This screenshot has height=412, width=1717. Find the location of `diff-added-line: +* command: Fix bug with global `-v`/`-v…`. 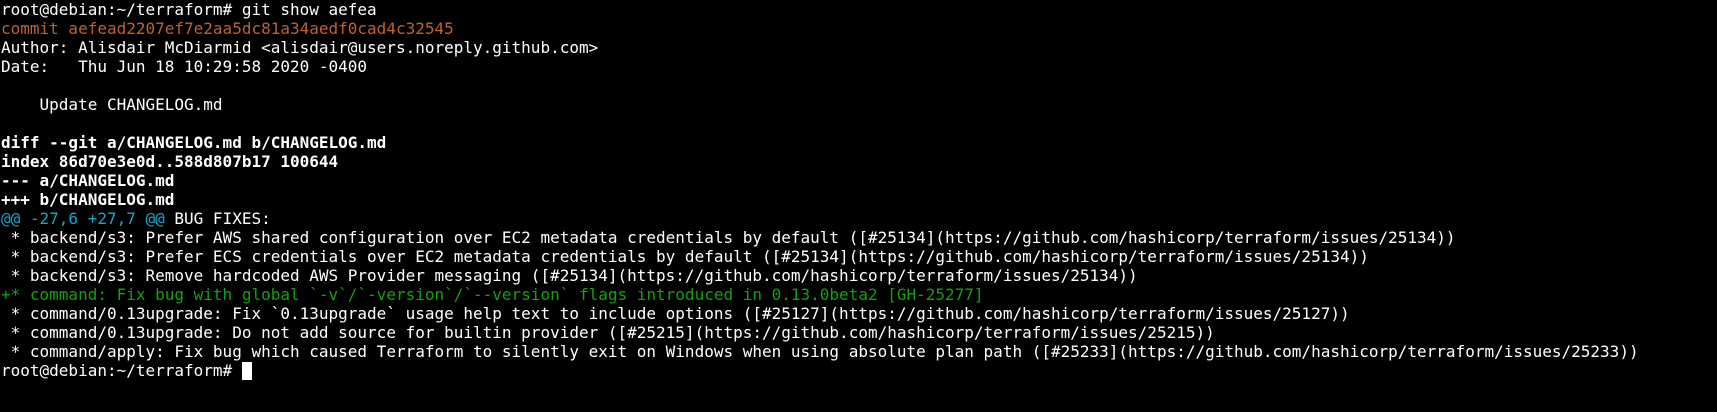

diff-added-line: +* command: Fix bug with global `-v`/`-v… is located at coordinates (492, 294).